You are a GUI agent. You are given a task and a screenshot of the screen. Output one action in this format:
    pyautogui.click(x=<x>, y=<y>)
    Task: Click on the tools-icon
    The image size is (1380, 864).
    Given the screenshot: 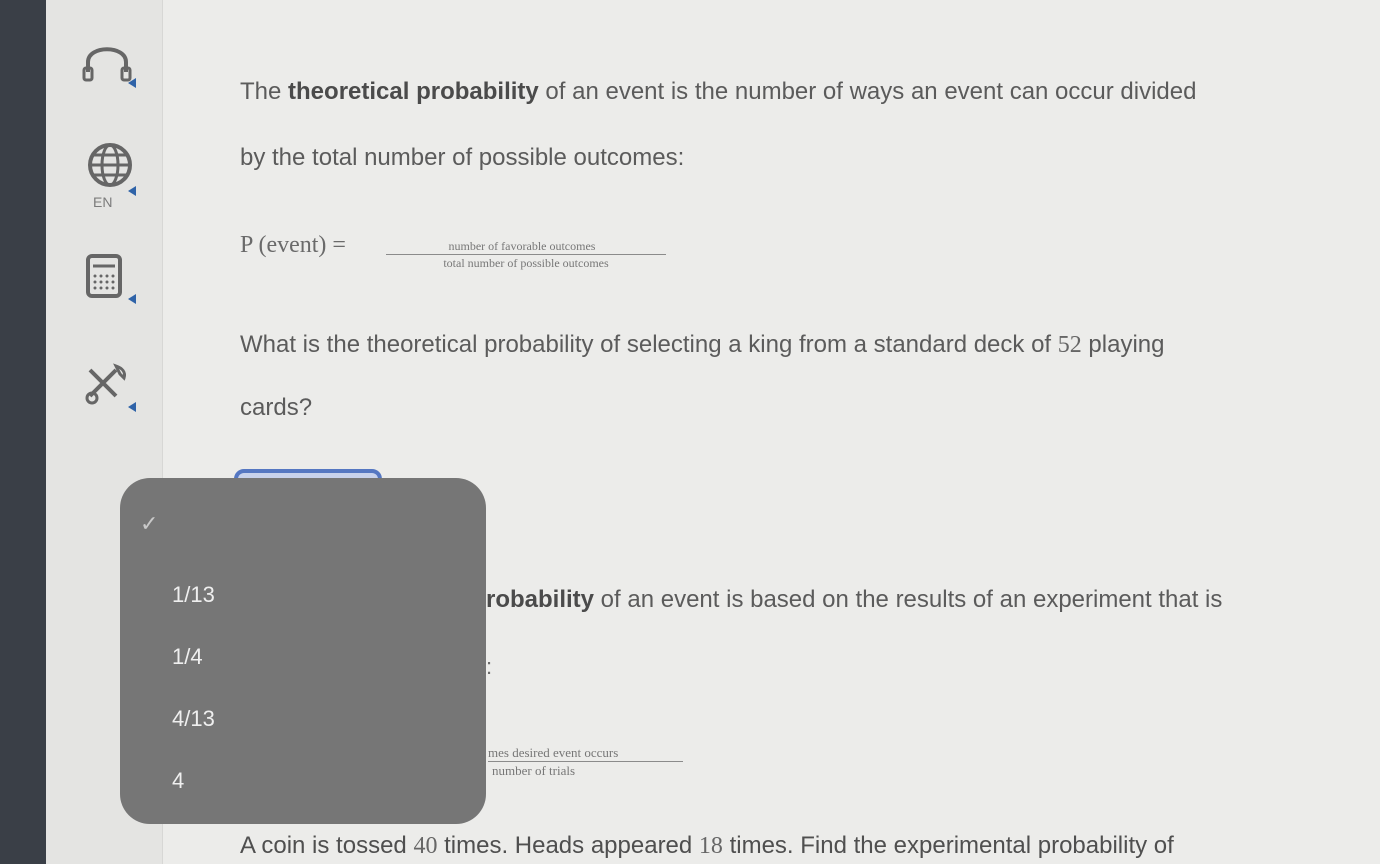 What is the action you would take?
    pyautogui.click(x=105, y=384)
    